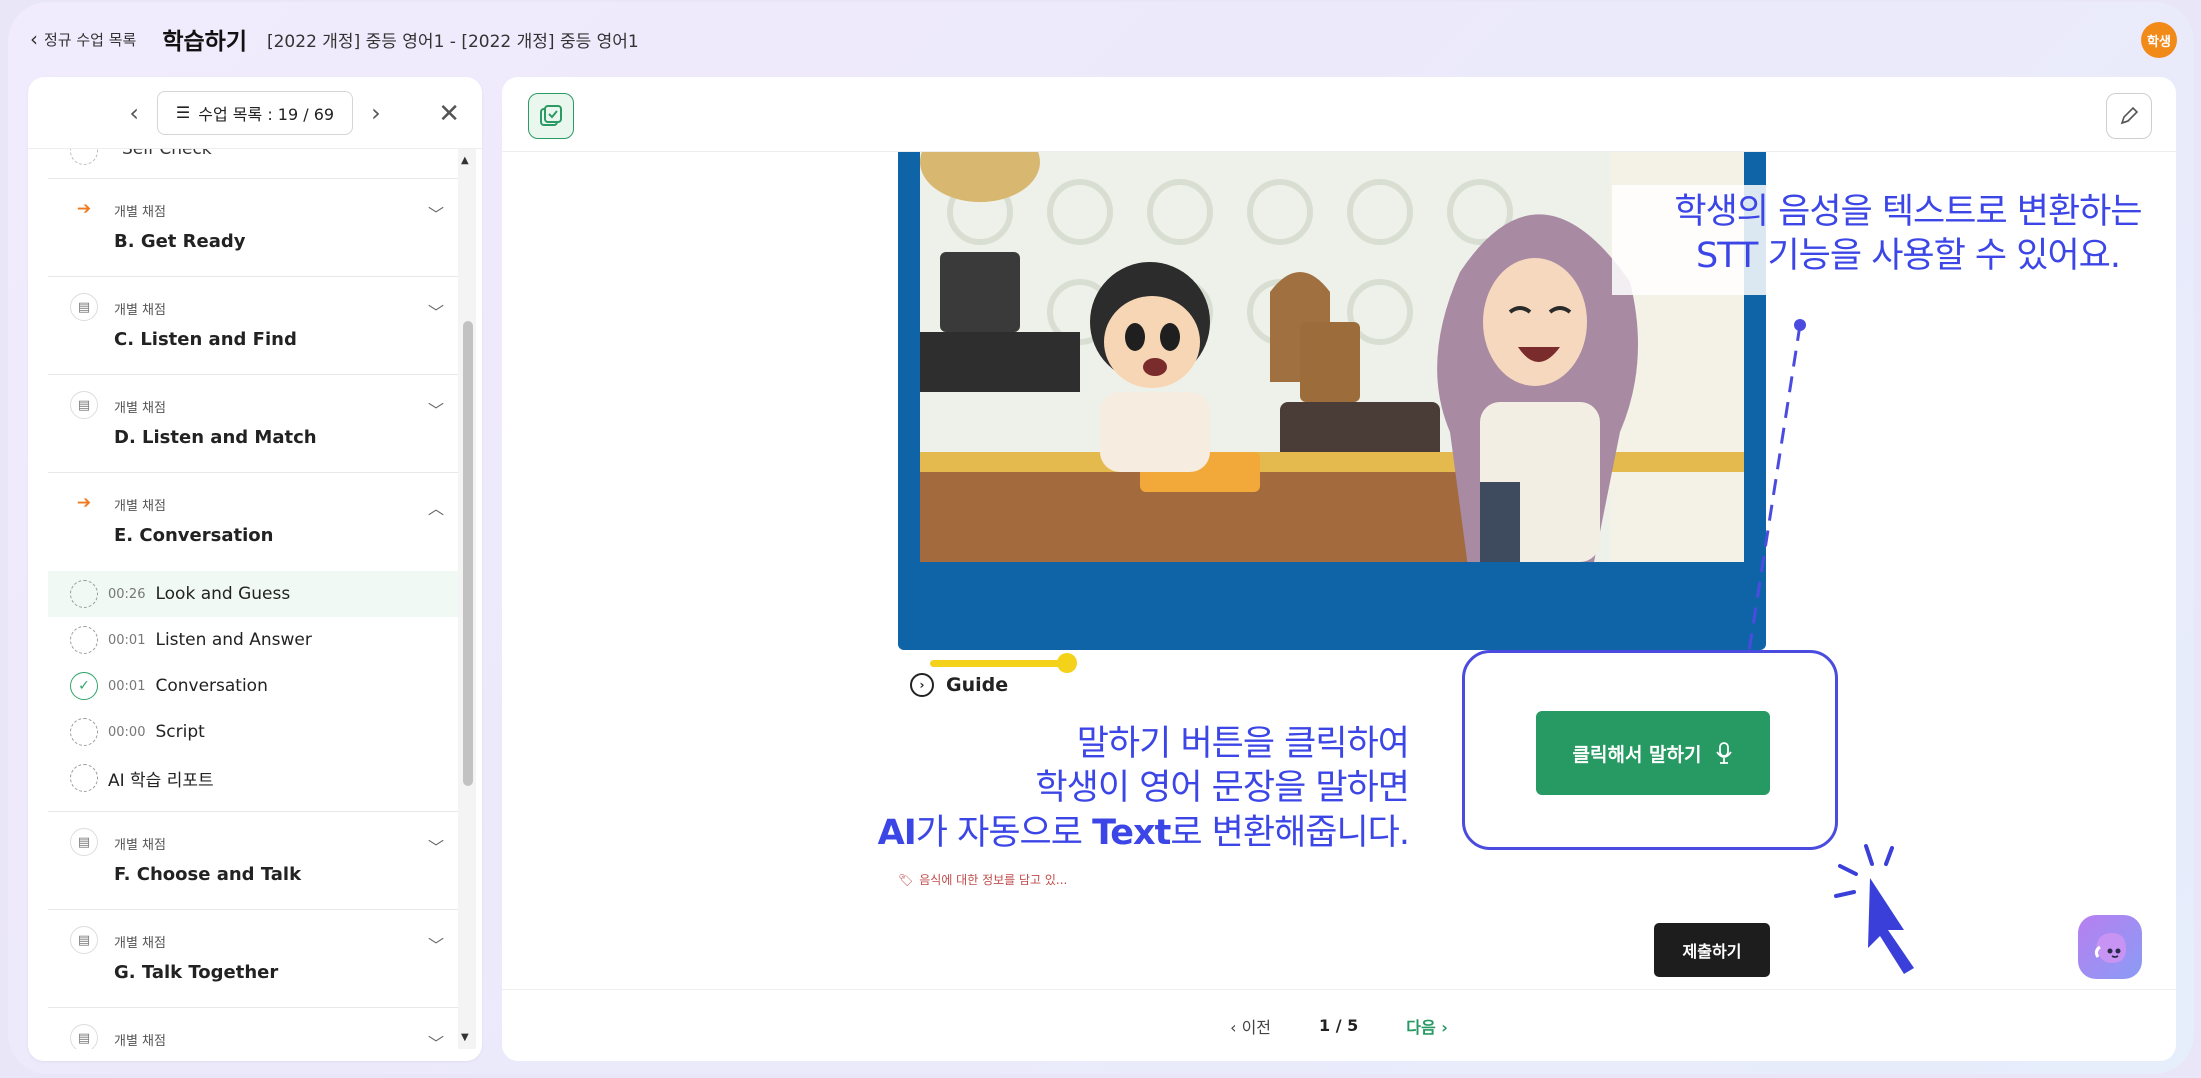  I want to click on speak-line3-mid: 가 자동으로, so click(1004, 832).